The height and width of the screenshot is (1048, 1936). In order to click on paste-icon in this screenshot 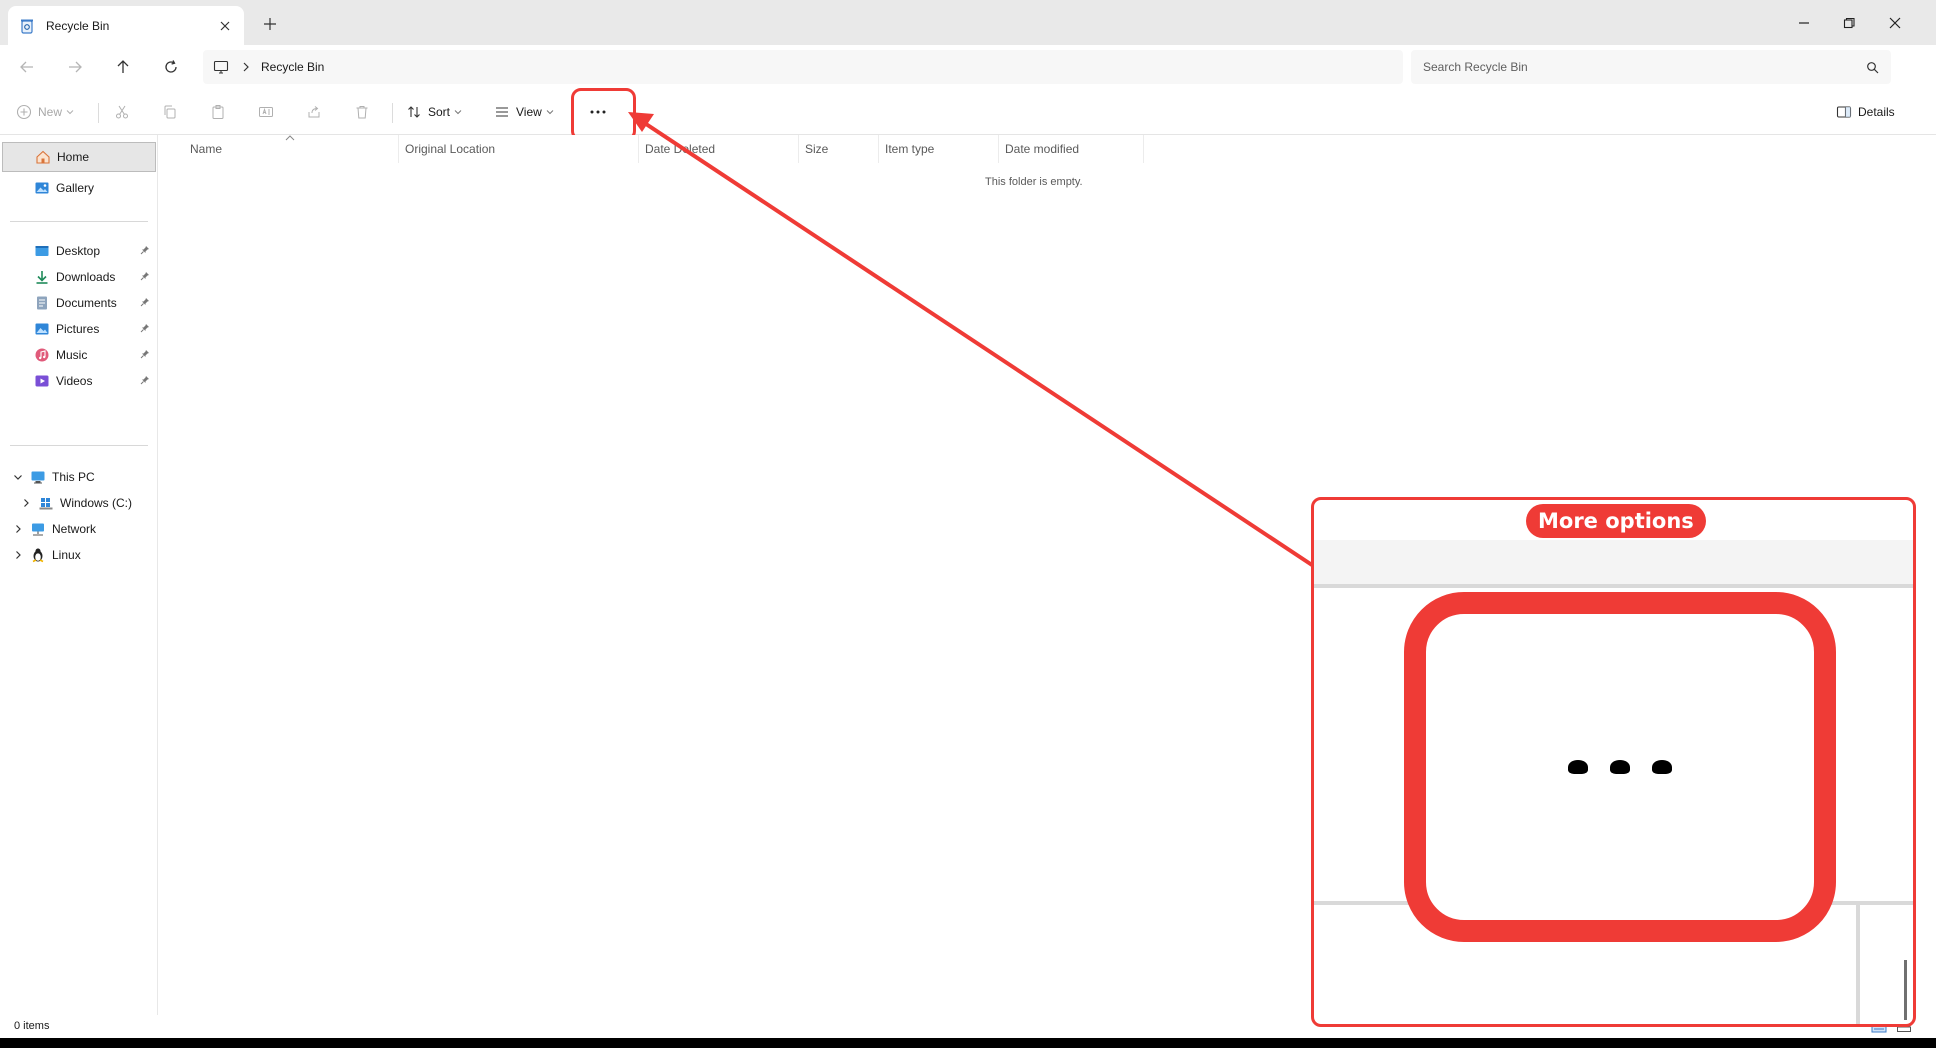, I will do `click(218, 112)`.